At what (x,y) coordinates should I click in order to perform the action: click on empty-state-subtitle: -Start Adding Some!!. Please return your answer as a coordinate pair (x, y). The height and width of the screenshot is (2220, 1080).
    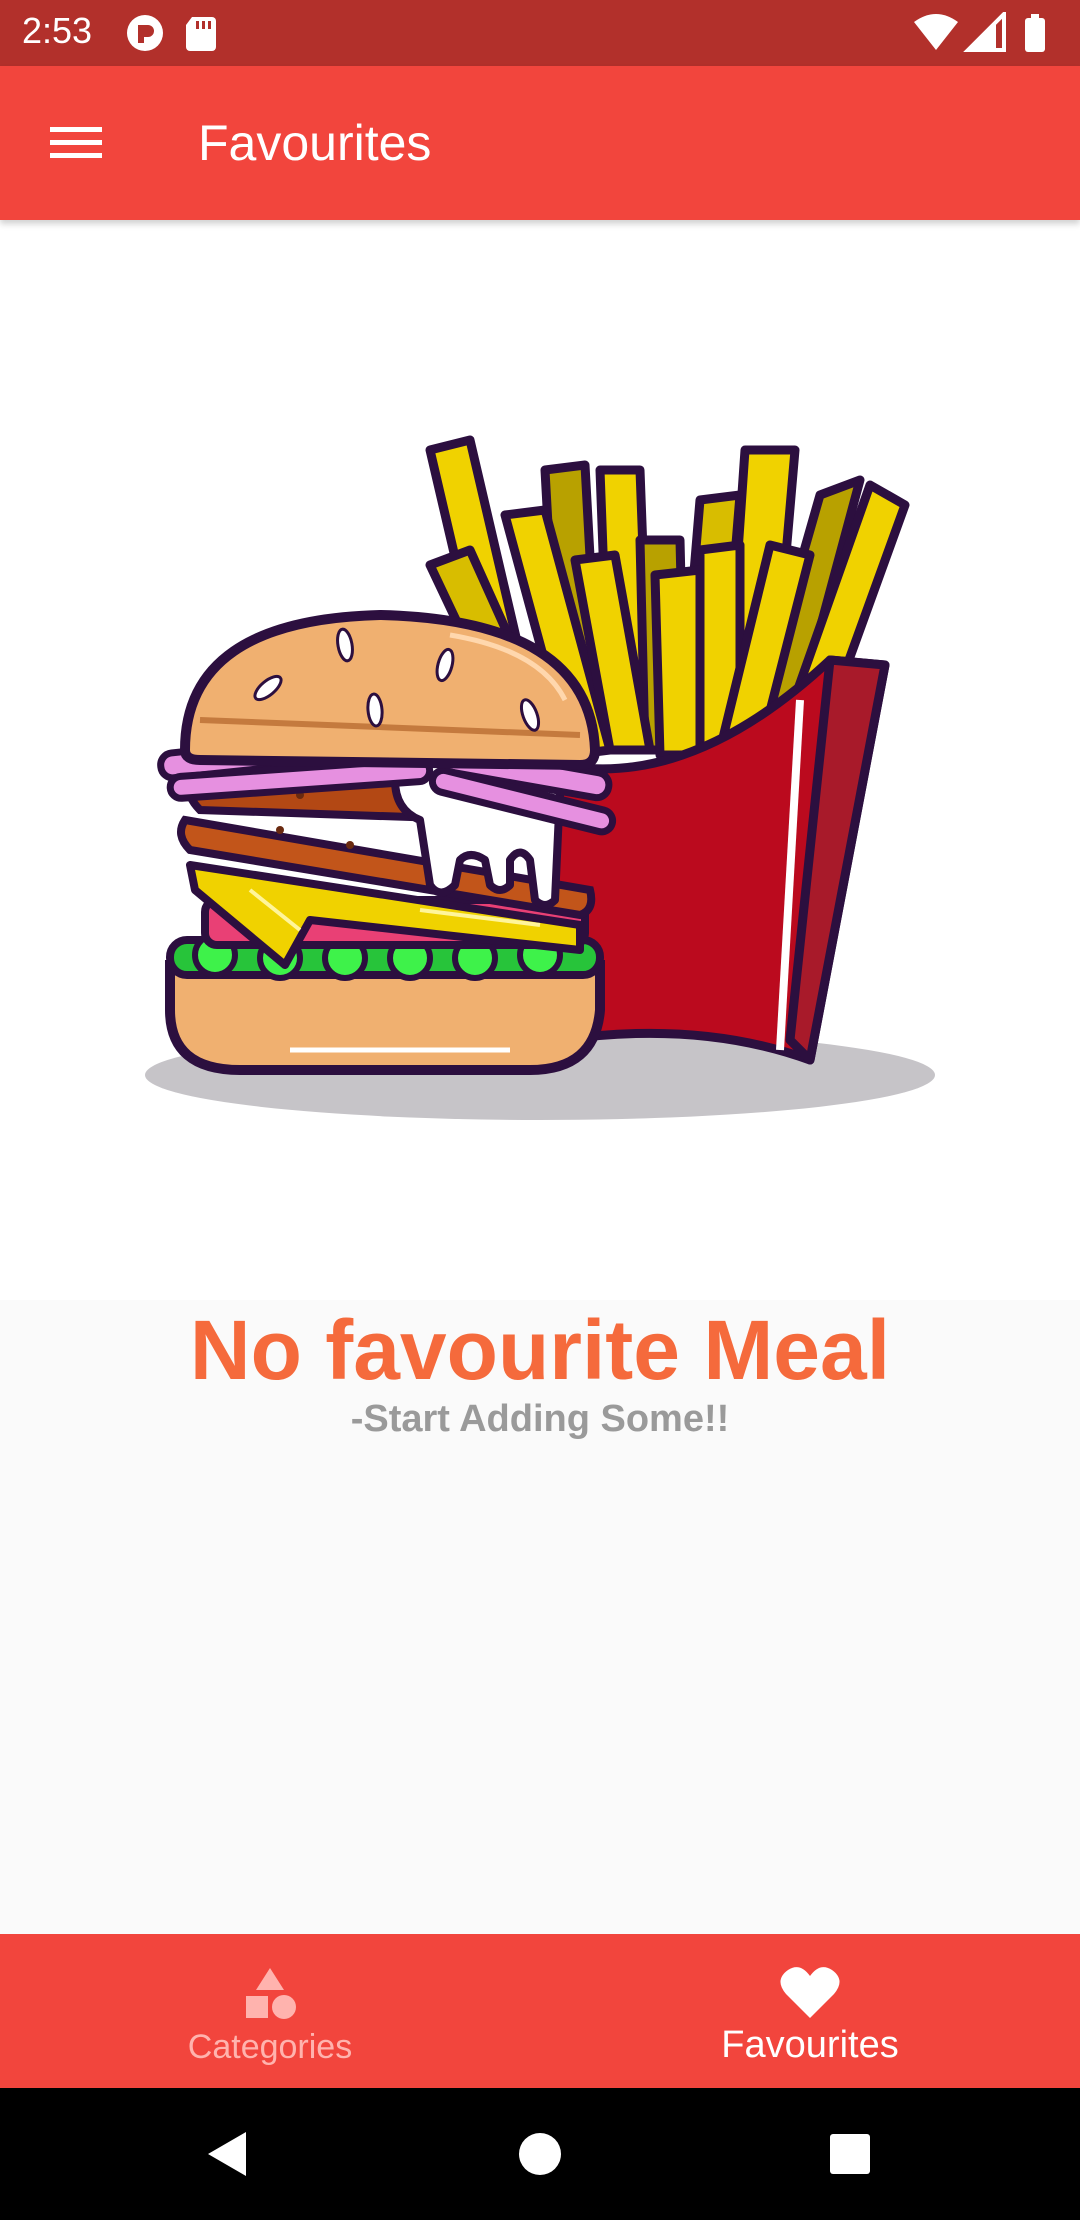
    Looking at the image, I should click on (540, 1419).